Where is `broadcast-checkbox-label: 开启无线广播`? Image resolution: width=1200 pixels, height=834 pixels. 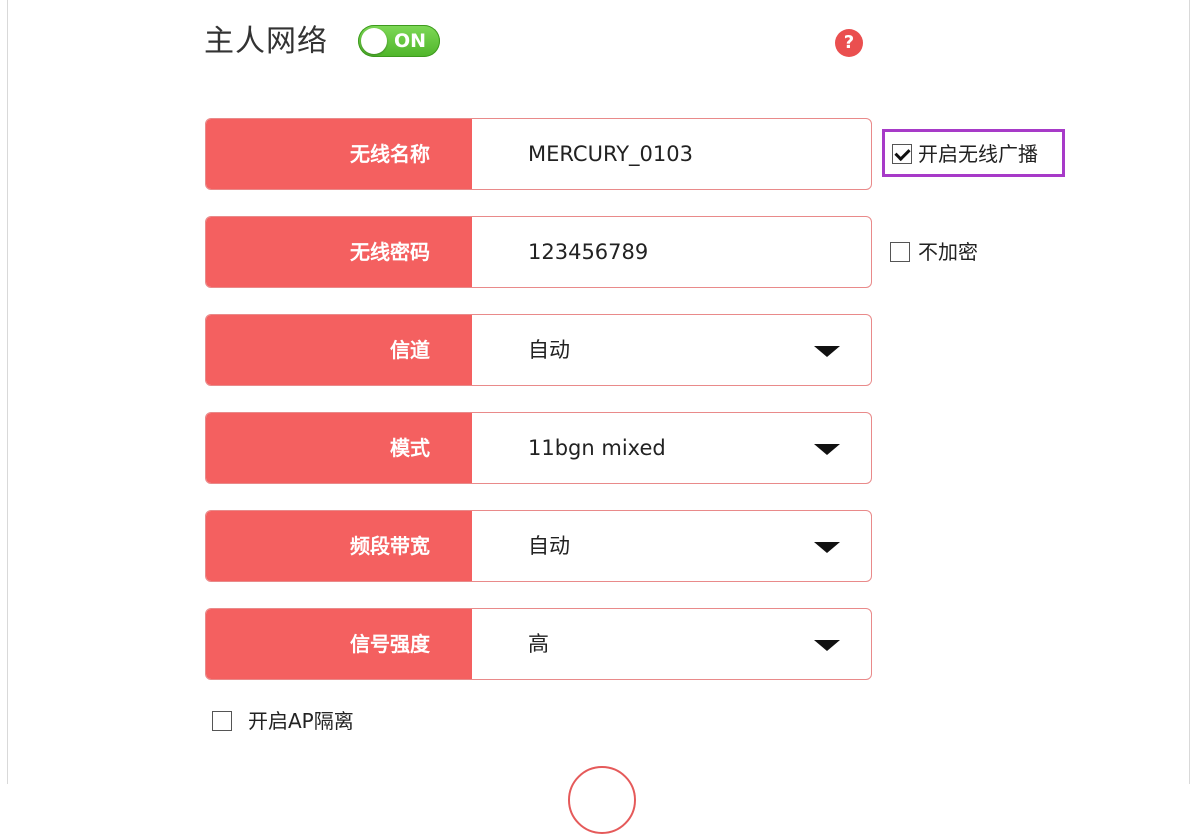 broadcast-checkbox-label: 开启无线广播 is located at coordinates (978, 154).